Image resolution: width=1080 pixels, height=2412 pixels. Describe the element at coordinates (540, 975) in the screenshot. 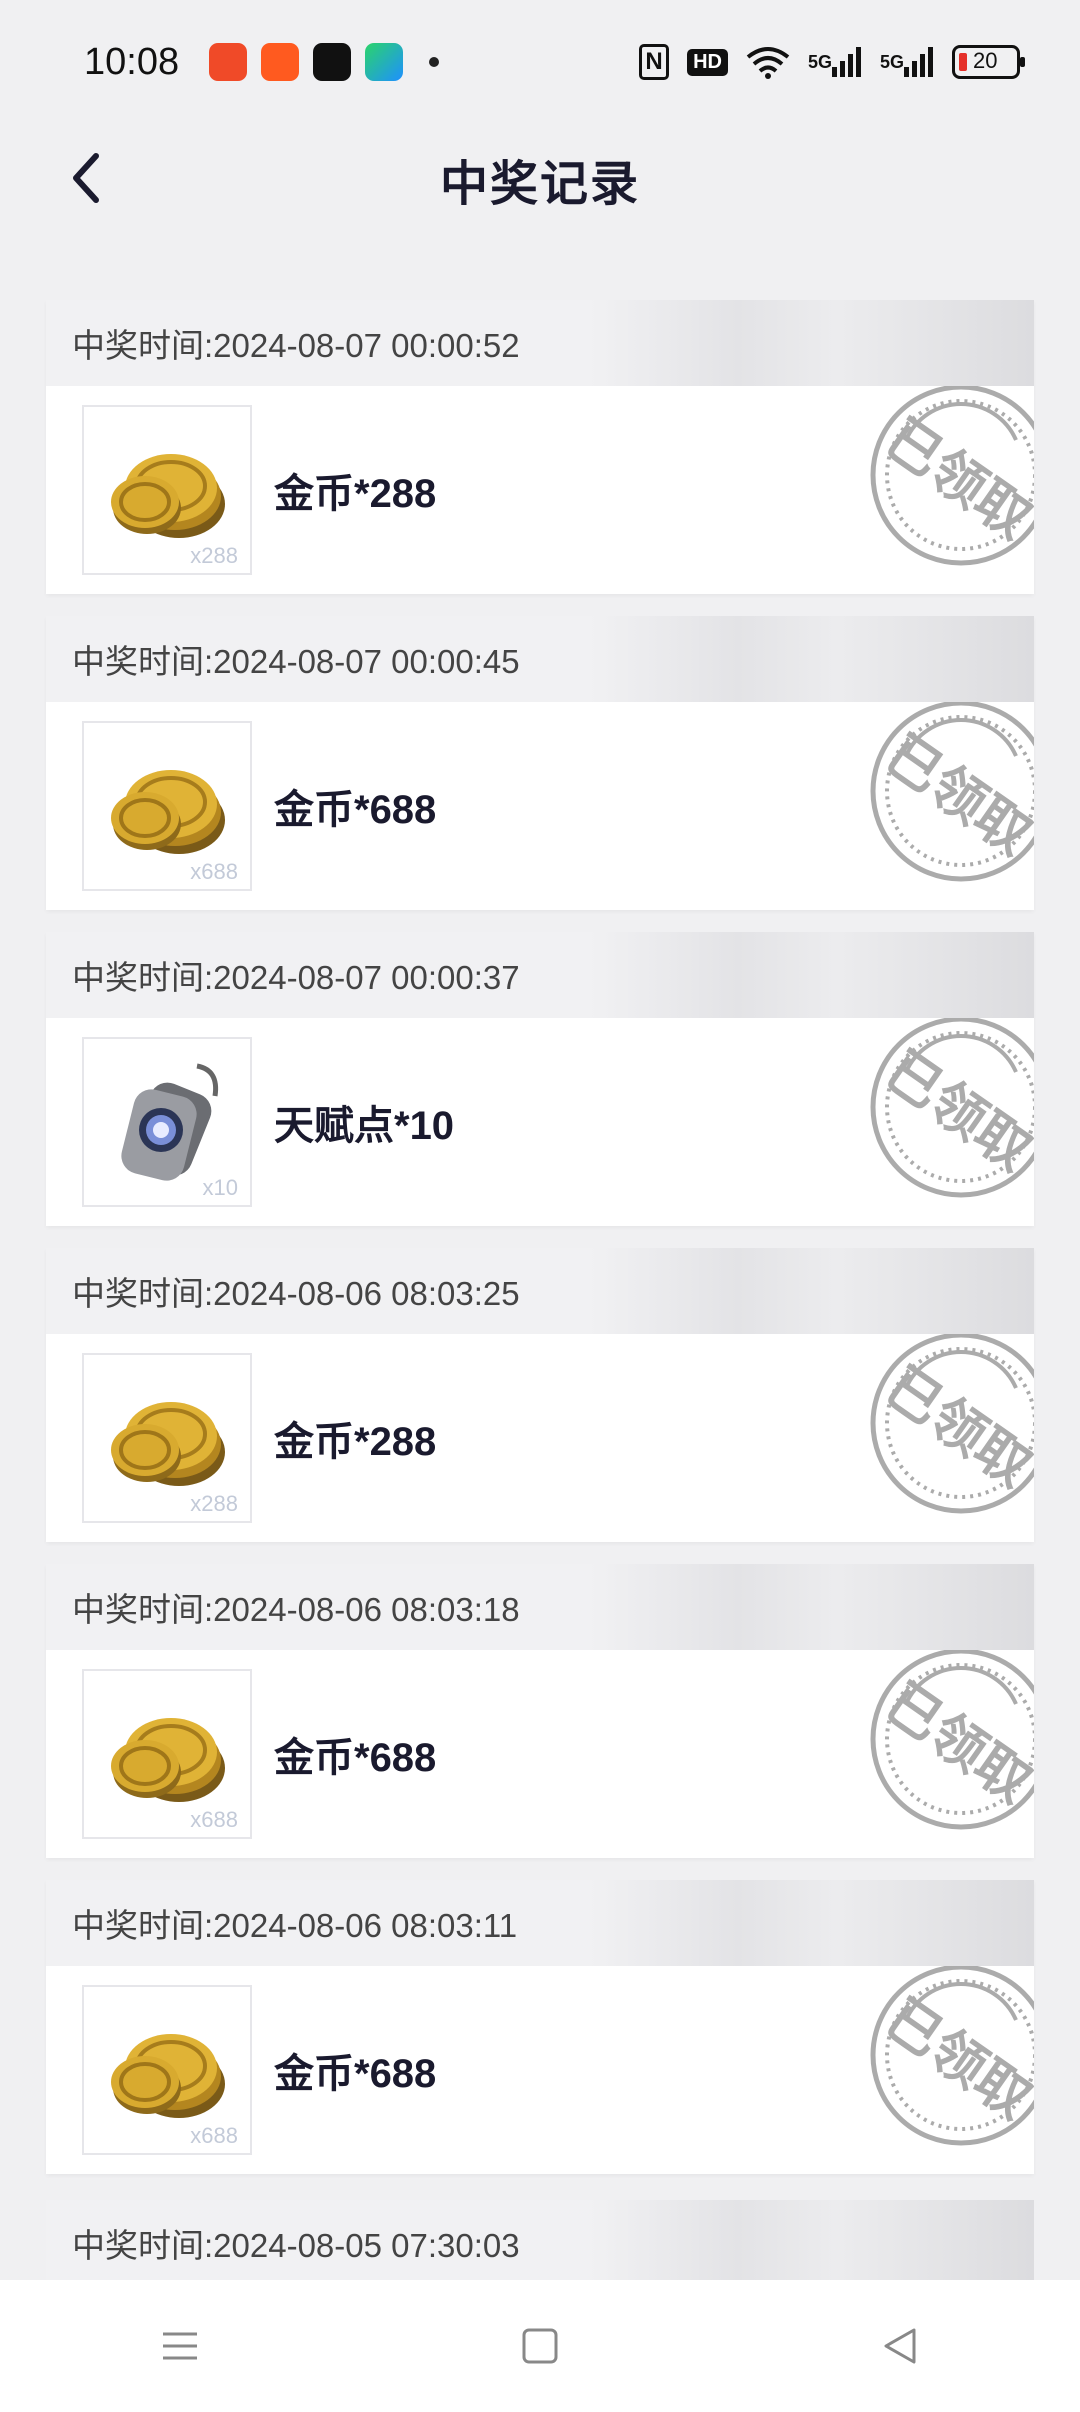

I see `win-time-label: 中奖时间:2024-08-07 00:00:37` at that location.